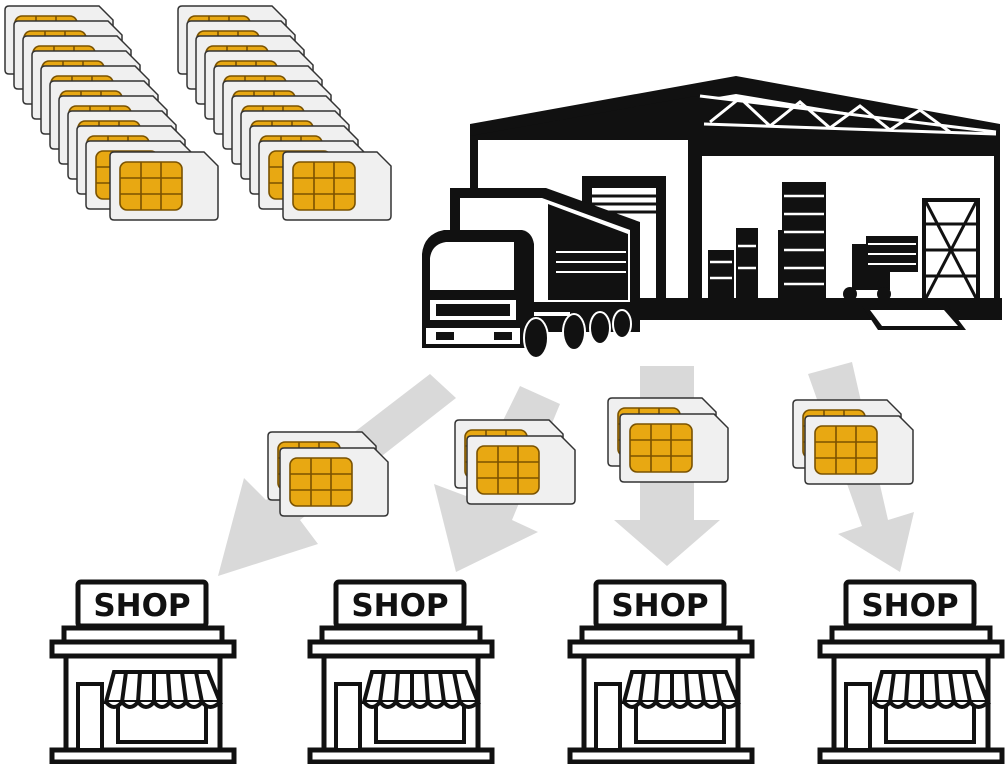  I want to click on shop-2: SHOP, so click(401, 672).